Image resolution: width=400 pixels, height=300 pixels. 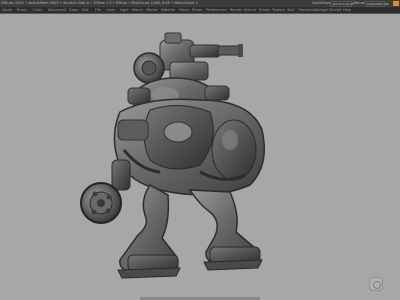 I want to click on right-leg, so click(x=225, y=230).